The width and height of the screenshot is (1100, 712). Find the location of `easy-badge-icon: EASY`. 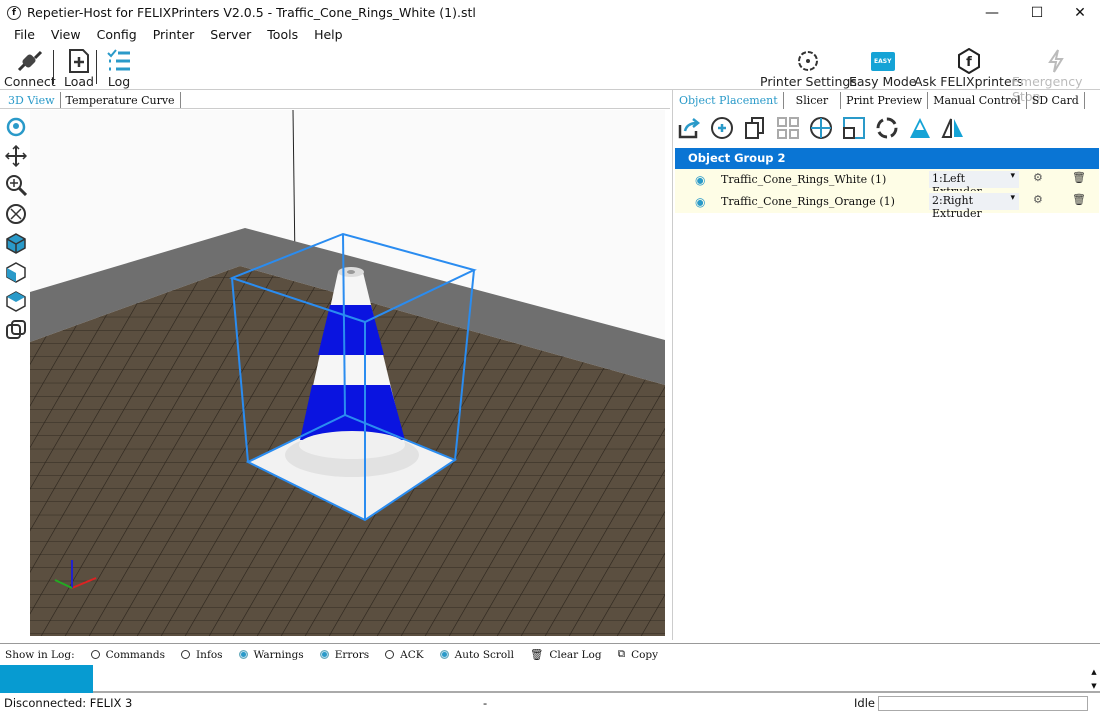

easy-badge-icon: EASY is located at coordinates (882, 61).